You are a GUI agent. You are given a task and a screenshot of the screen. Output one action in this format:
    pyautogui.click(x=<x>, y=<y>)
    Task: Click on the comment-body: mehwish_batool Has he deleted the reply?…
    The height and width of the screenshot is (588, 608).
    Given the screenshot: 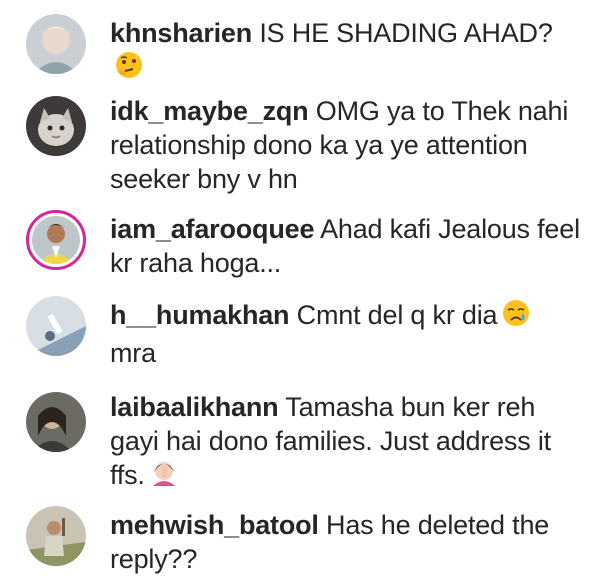 What is the action you would take?
    pyautogui.click(x=345, y=542)
    